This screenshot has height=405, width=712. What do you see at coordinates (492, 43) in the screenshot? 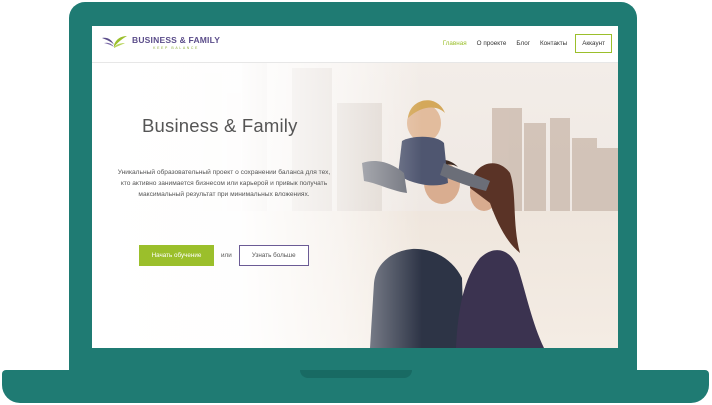
I see `nav-item-about: О проекте` at bounding box center [492, 43].